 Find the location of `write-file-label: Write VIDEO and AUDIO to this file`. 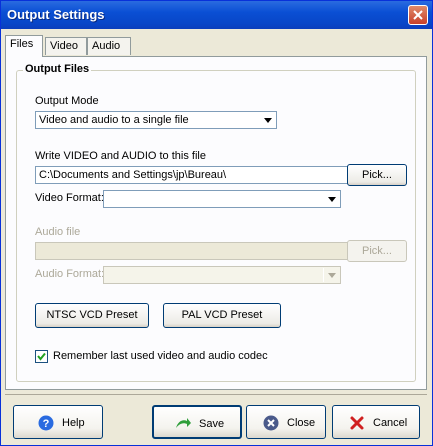

write-file-label: Write VIDEO and AUDIO to this file is located at coordinates (120, 156).